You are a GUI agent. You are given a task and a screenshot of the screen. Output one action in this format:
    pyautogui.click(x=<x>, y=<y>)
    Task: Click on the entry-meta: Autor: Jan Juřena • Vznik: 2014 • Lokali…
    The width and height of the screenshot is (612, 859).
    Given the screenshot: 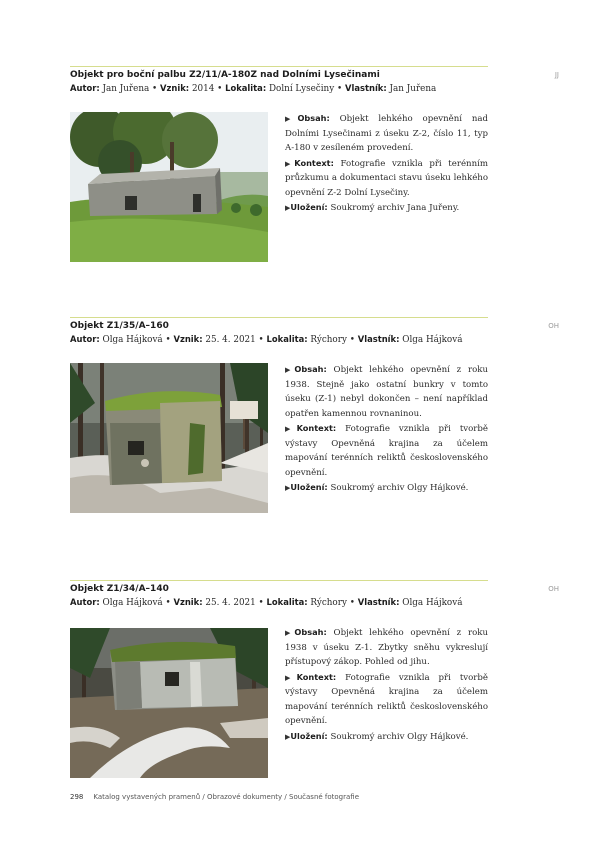 What is the action you would take?
    pyautogui.click(x=290, y=88)
    